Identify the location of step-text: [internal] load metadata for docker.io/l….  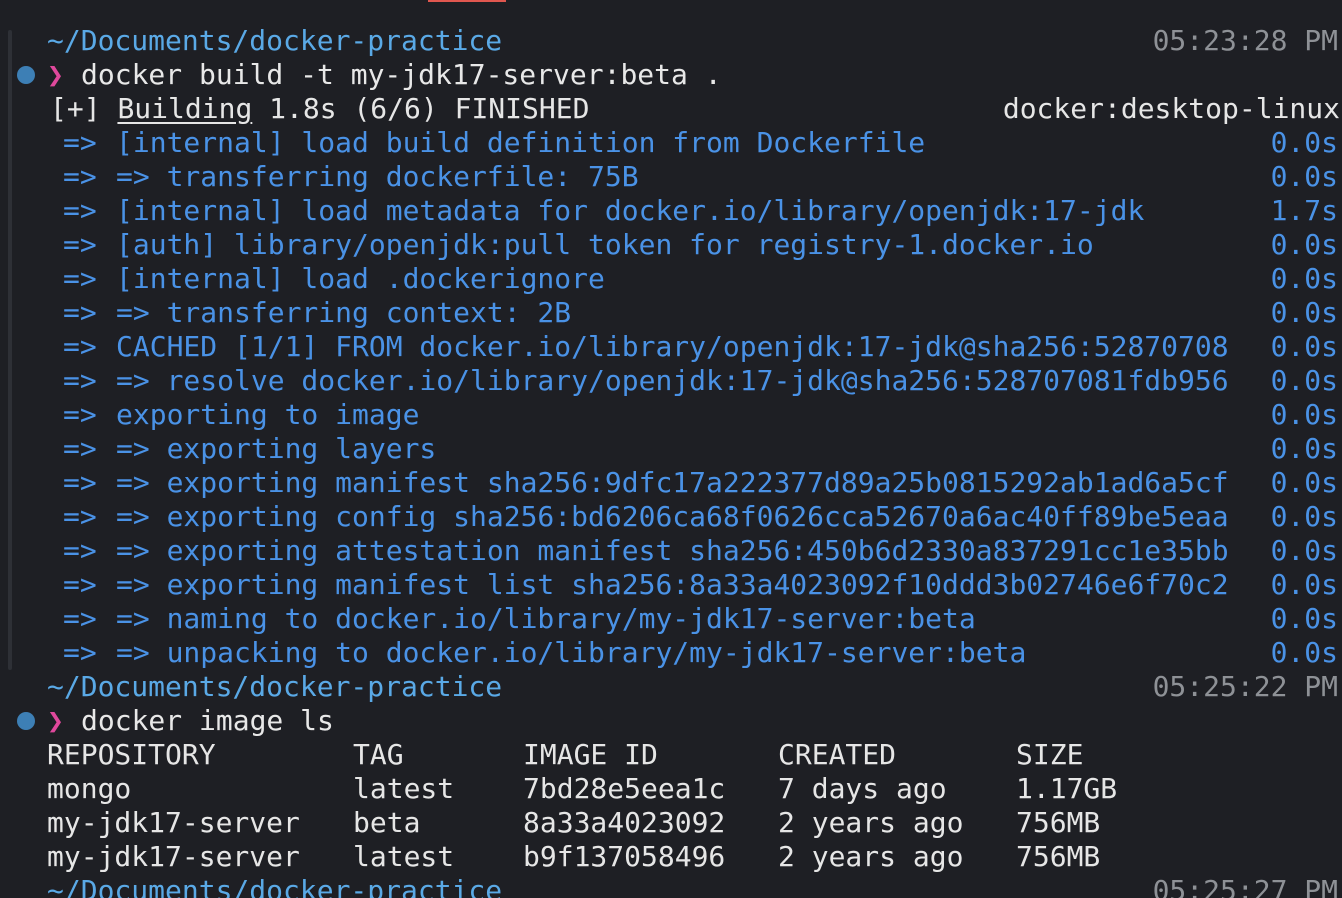
(630, 210).